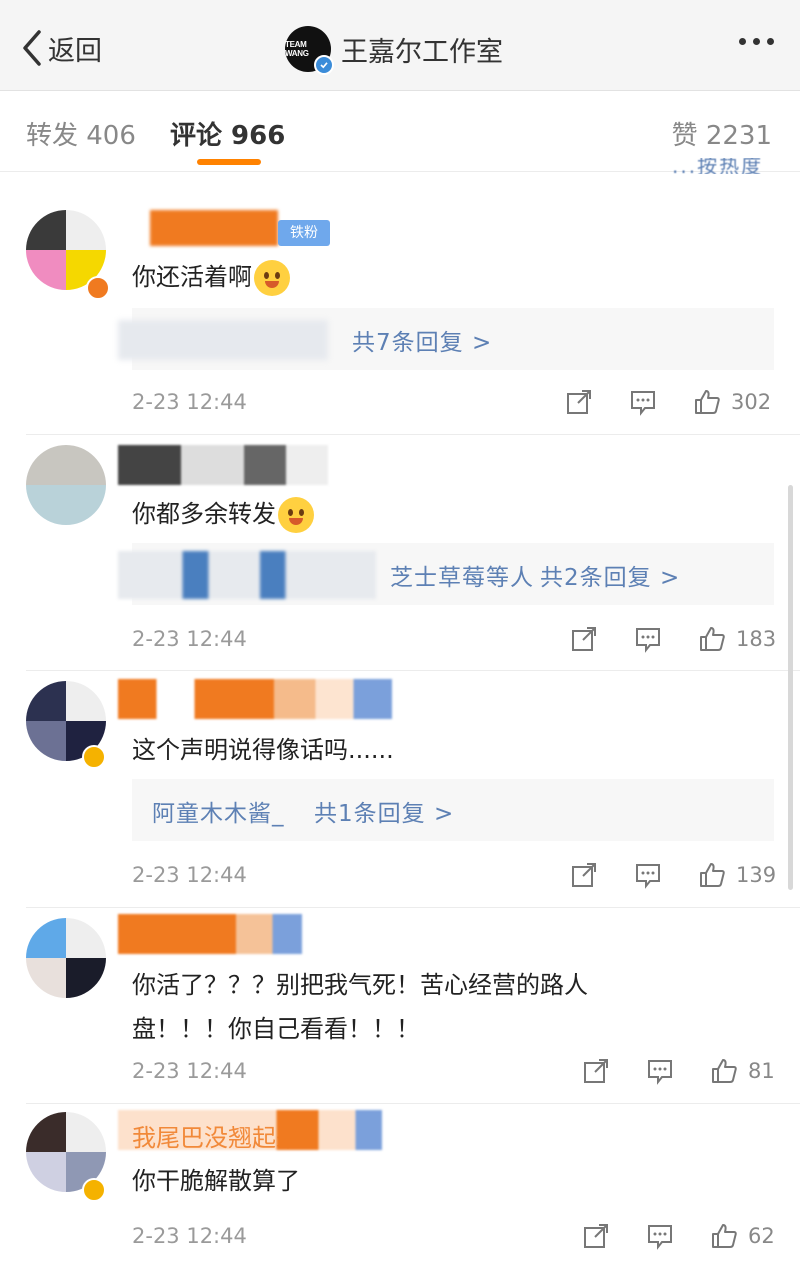  I want to click on reply-summary: 共7条回复 >, so click(446, 339).